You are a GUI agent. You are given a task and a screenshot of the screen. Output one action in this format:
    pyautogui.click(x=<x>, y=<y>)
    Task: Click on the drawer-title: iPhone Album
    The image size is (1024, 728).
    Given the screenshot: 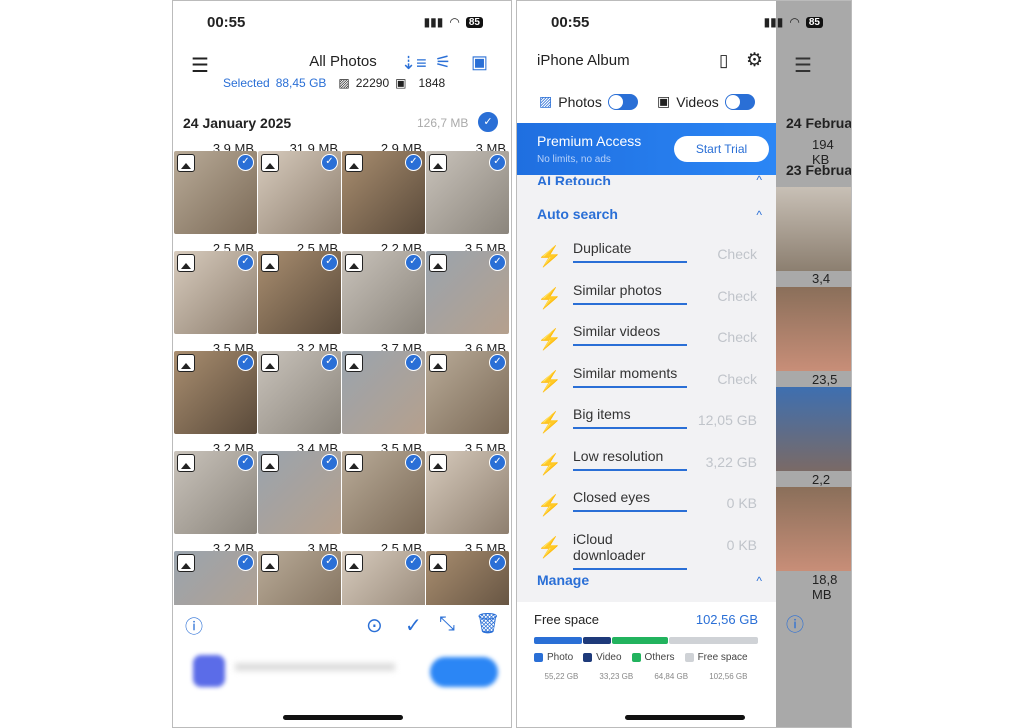 What is the action you would take?
    pyautogui.click(x=583, y=60)
    